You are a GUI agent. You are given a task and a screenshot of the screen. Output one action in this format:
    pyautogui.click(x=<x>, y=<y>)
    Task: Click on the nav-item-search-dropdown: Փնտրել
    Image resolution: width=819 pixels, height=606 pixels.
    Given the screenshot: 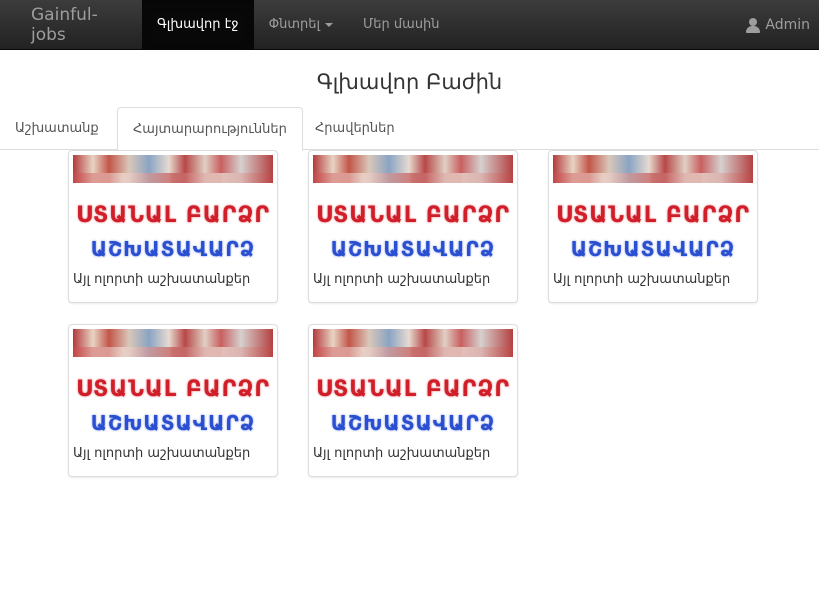 What is the action you would take?
    pyautogui.click(x=301, y=24)
    